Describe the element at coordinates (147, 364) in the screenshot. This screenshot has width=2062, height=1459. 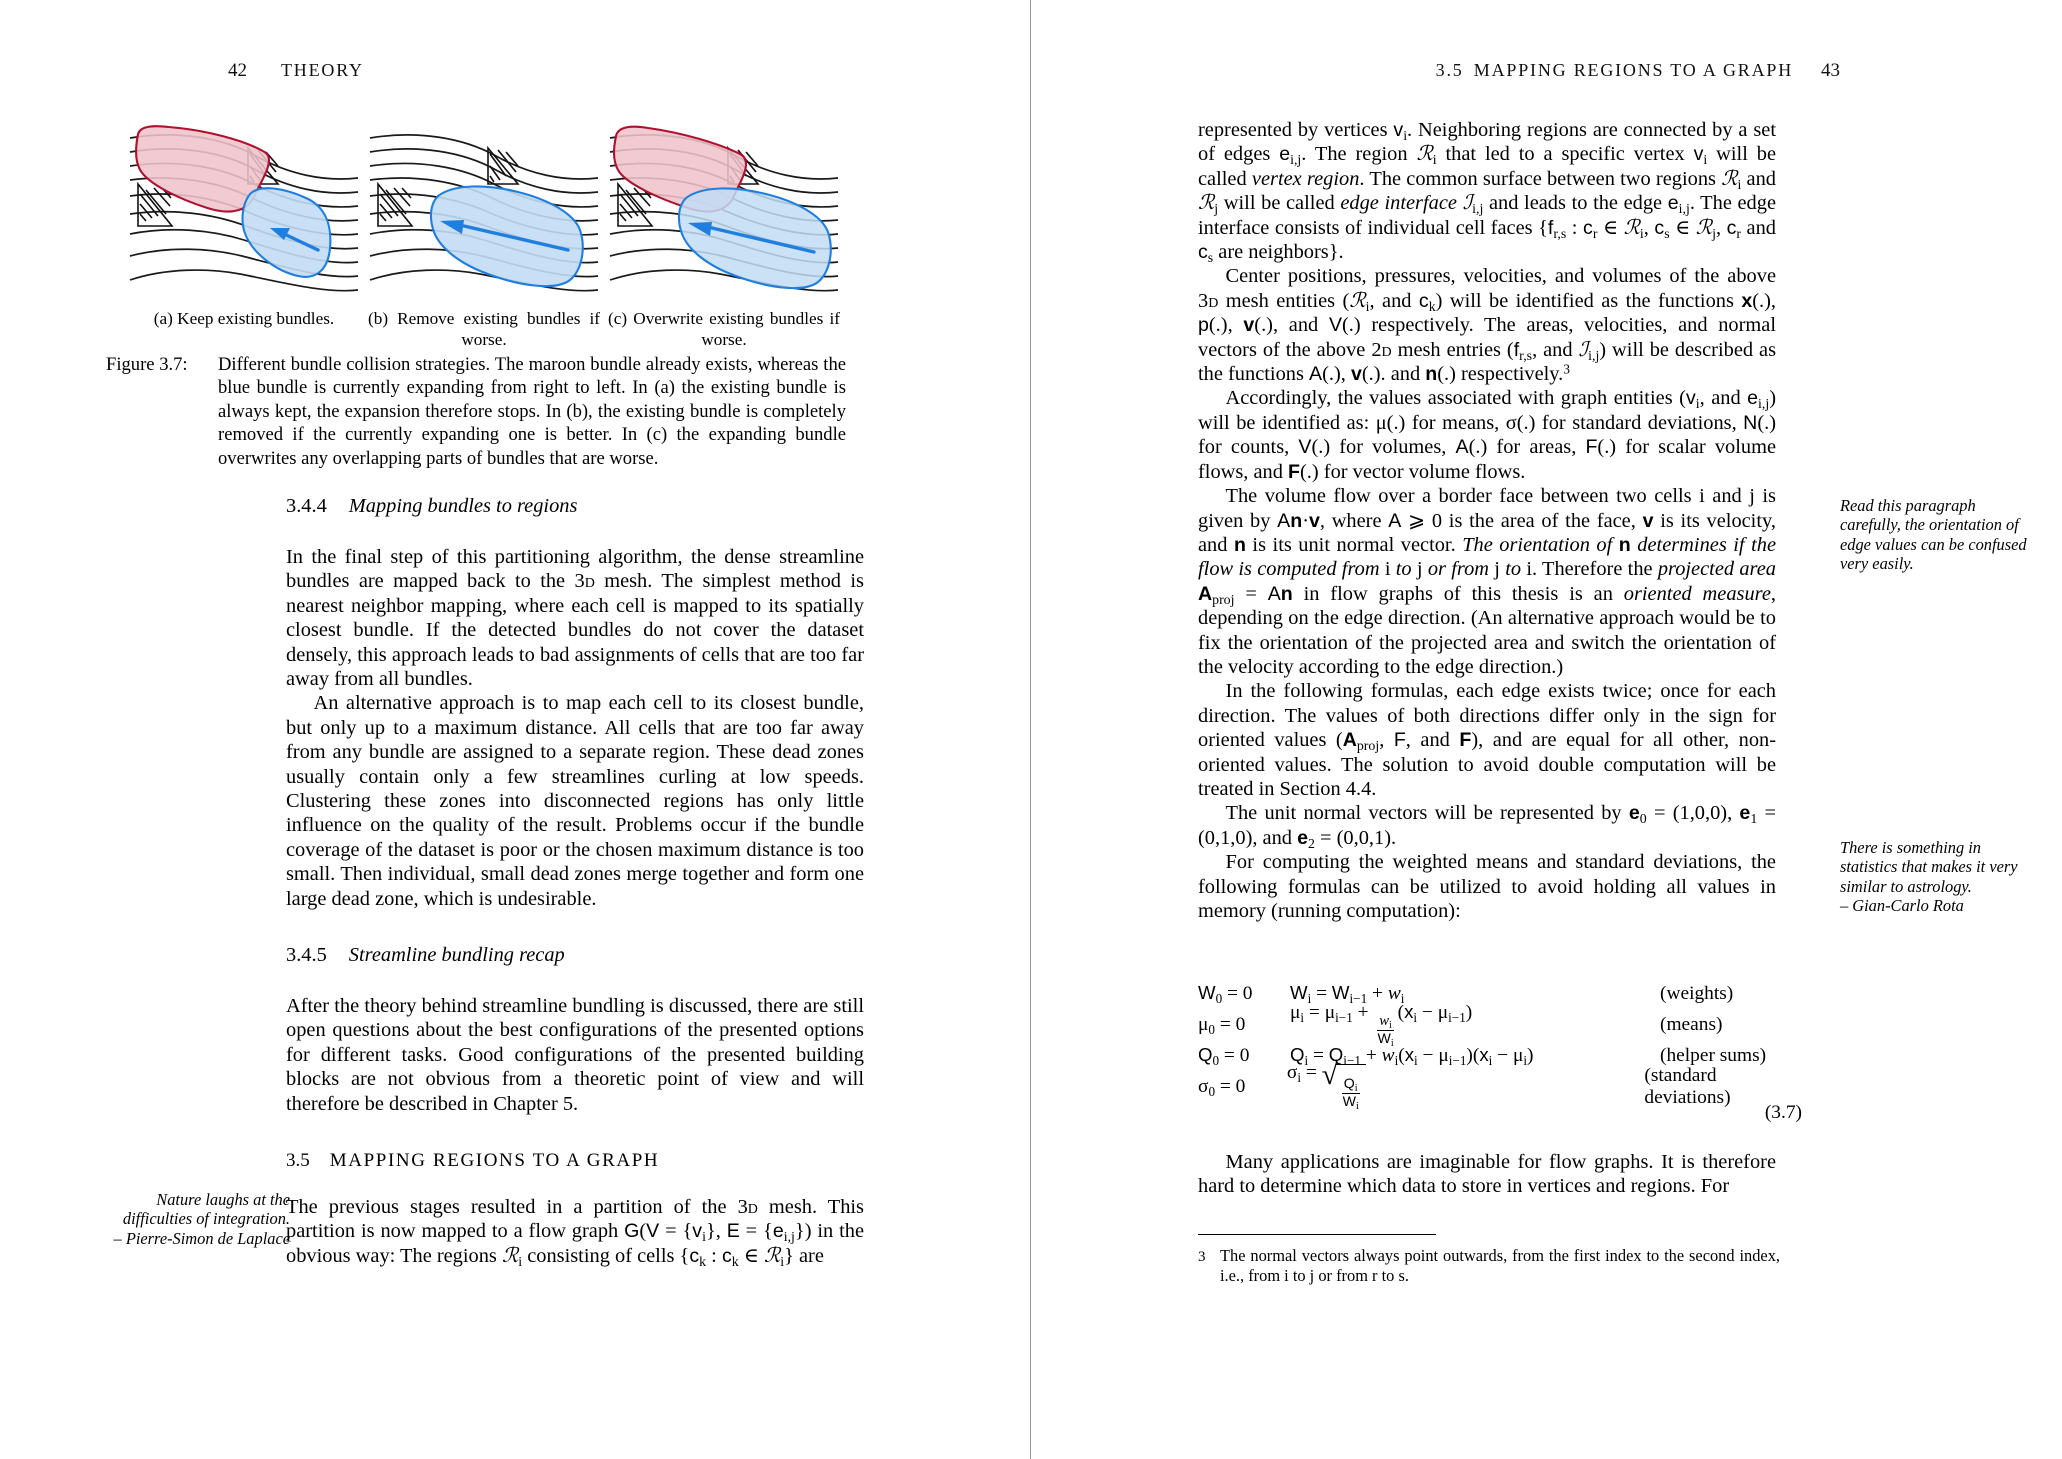
I see `figure-caption-label: Figure 3.7:` at that location.